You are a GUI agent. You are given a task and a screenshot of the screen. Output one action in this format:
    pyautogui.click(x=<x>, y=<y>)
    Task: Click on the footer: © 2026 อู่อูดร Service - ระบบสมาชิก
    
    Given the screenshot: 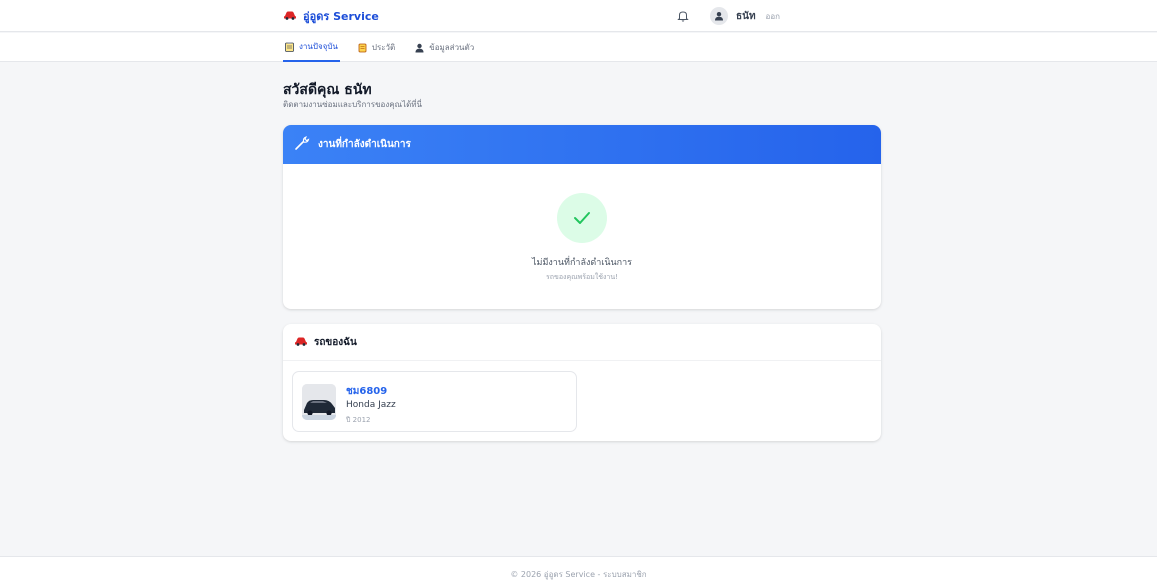 What is the action you would take?
    pyautogui.click(x=578, y=568)
    